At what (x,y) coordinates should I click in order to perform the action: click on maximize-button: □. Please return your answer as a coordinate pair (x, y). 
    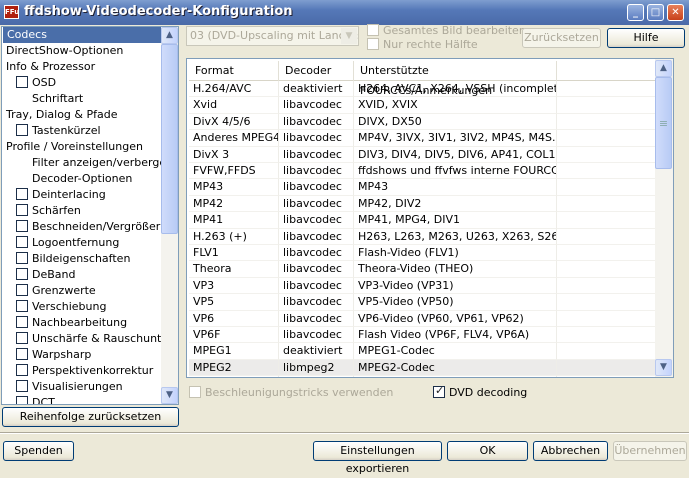
    Looking at the image, I should click on (655, 12).